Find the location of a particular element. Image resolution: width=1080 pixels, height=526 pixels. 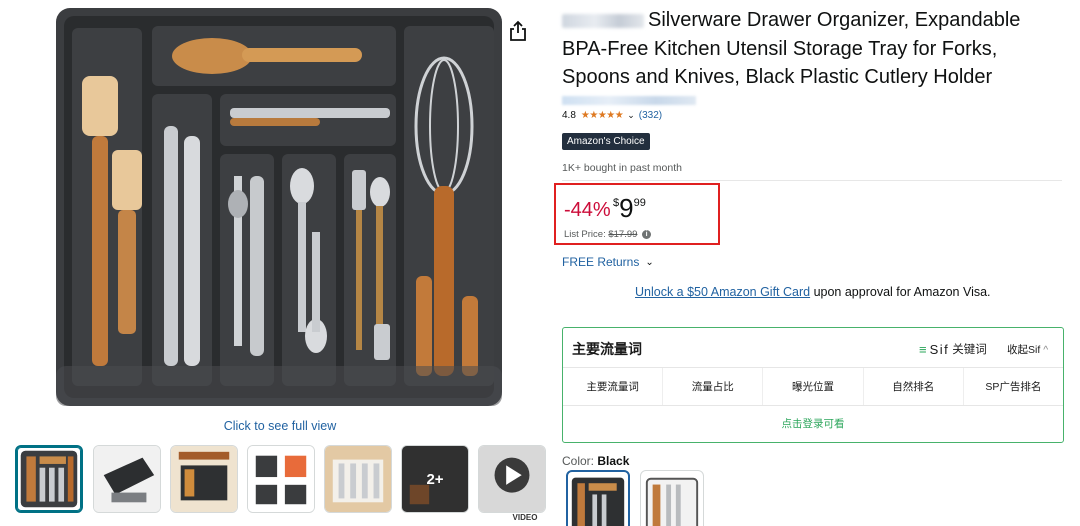

price-highlight-box: -44% $999 List Price: $17.99 i is located at coordinates (637, 214).